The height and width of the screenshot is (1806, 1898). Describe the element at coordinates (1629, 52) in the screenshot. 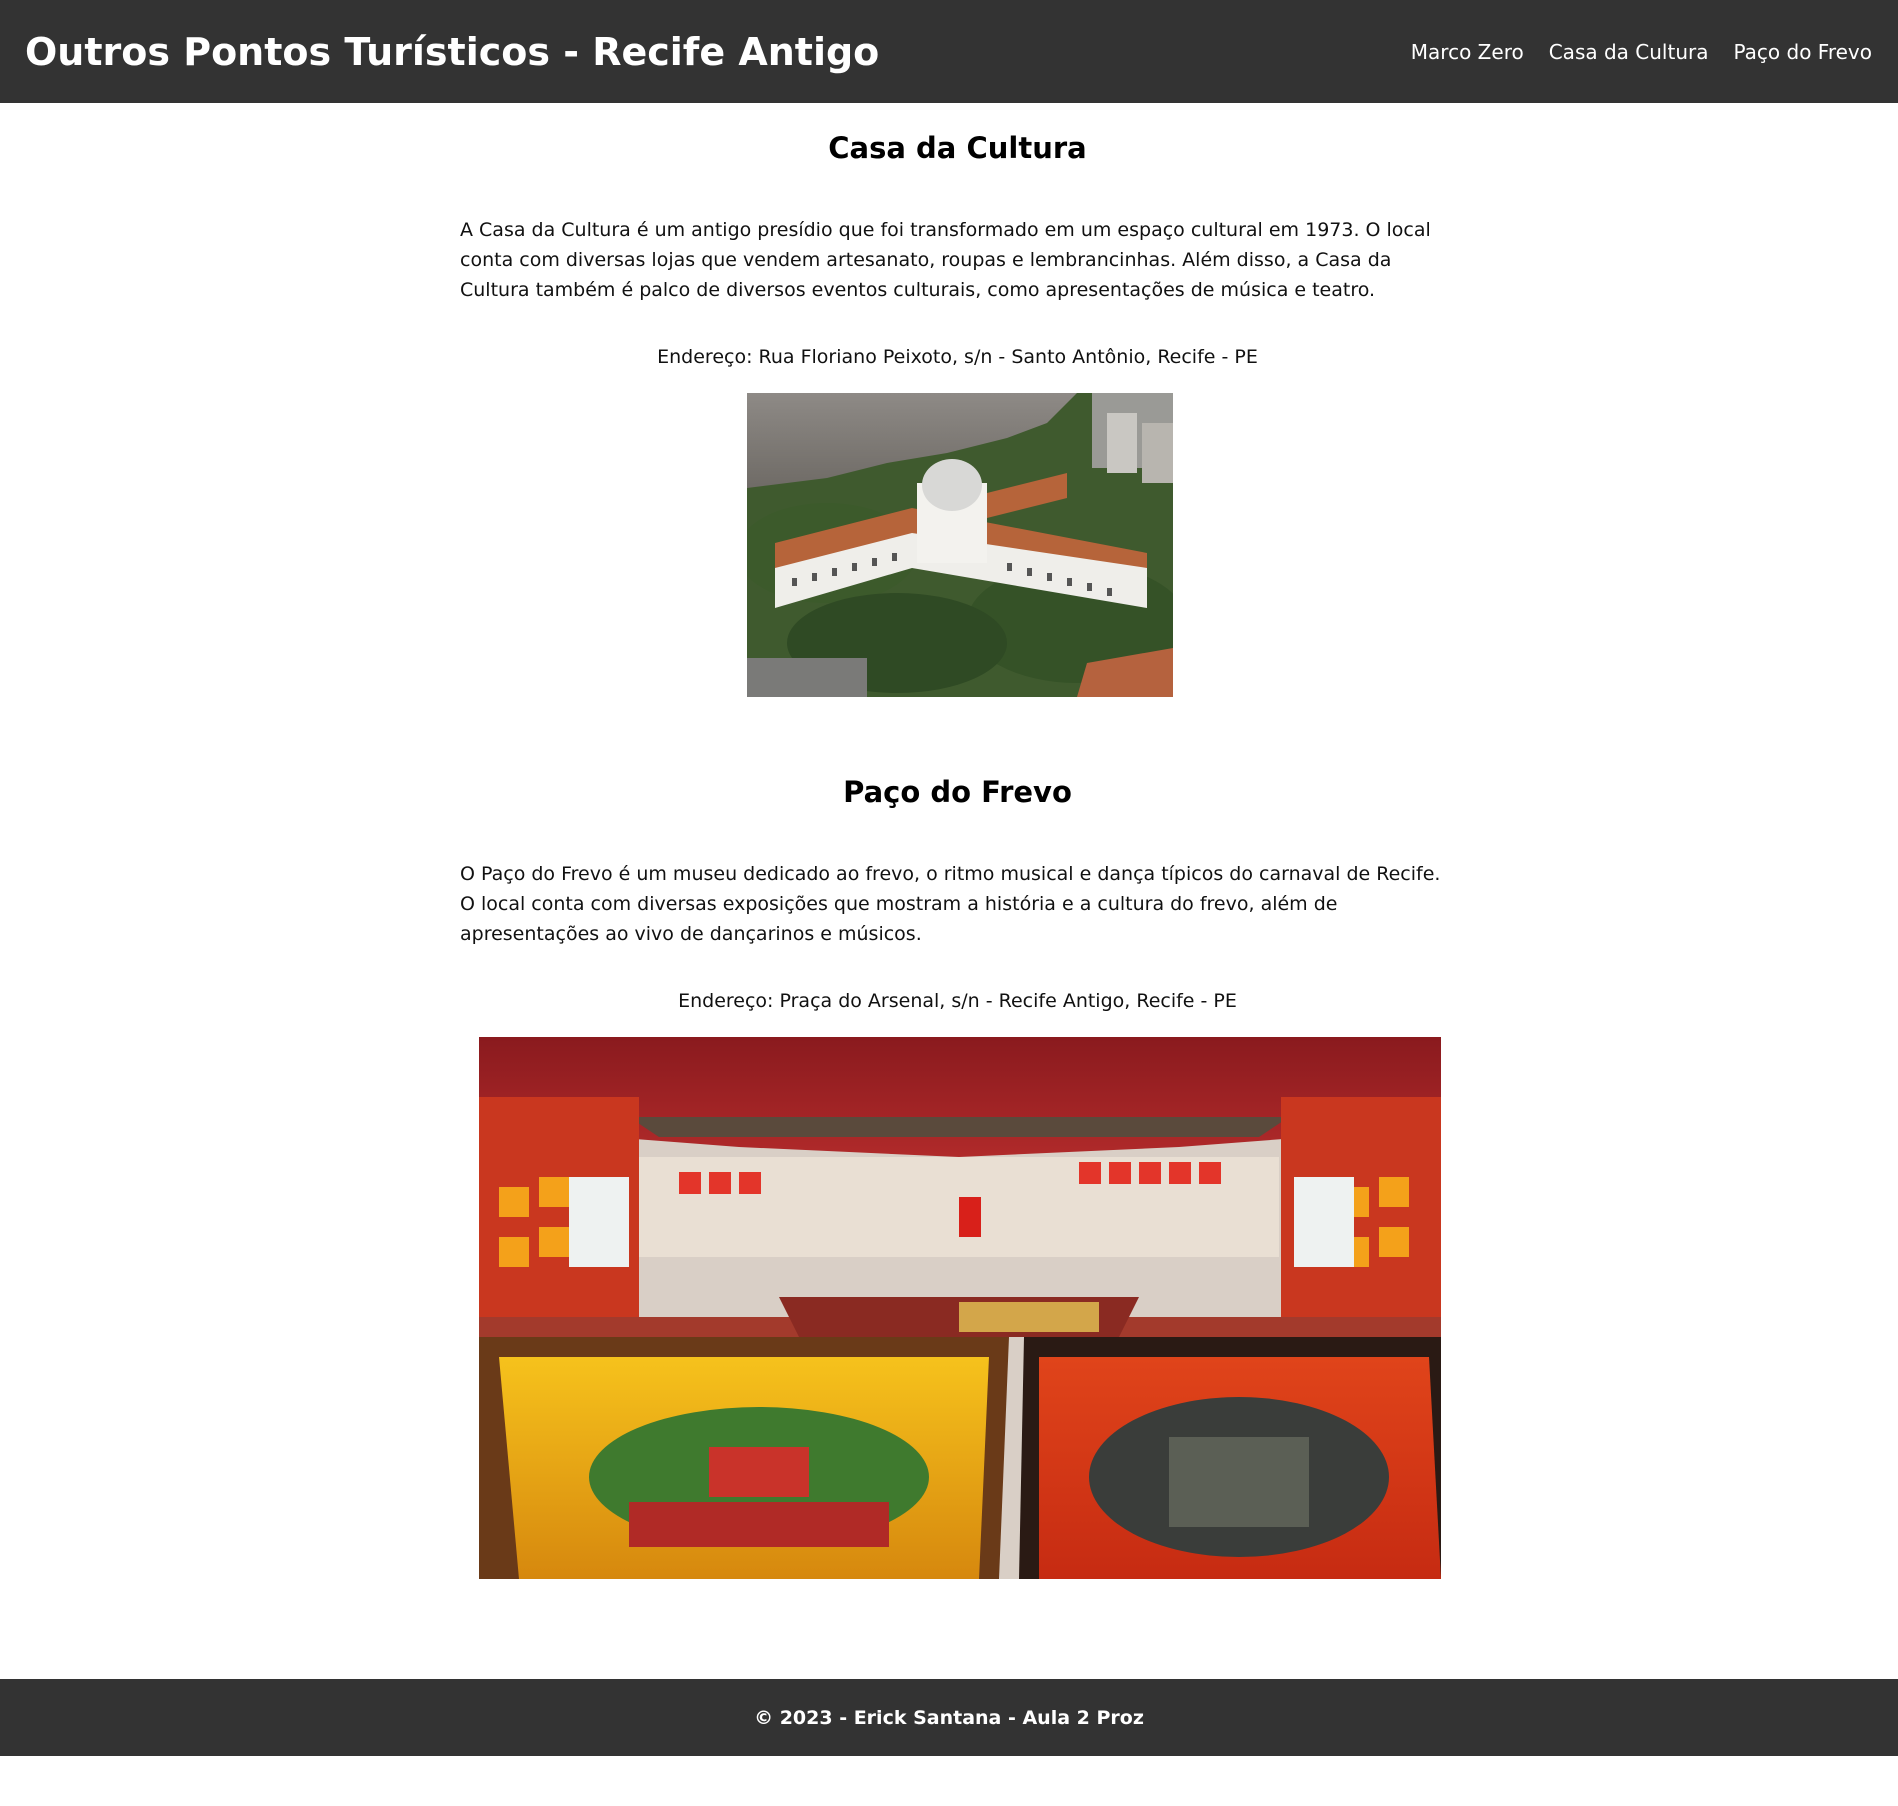

I see `nav-link-casa-da-cultura: Casa da Cultura` at that location.